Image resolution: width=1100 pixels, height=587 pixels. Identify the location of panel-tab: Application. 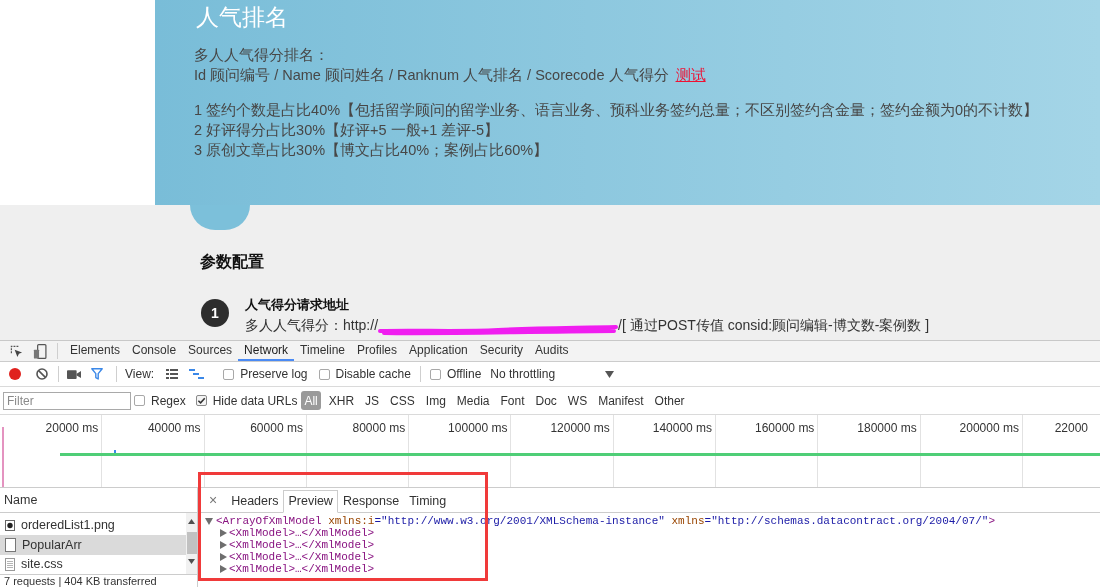
(438, 351).